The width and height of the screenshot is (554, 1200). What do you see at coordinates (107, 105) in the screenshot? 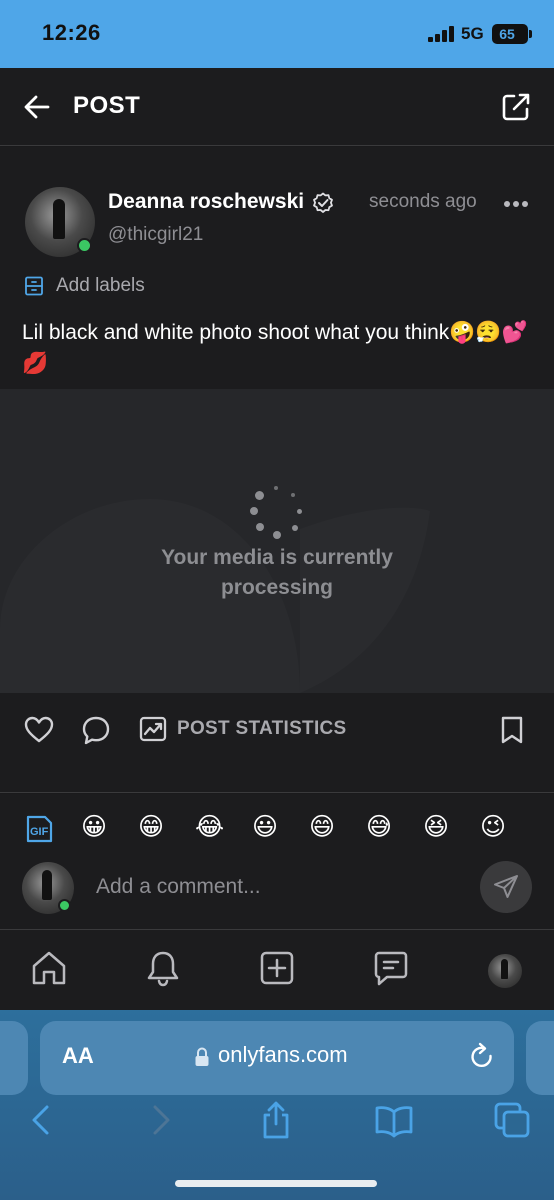
I see `page-title: POST` at bounding box center [107, 105].